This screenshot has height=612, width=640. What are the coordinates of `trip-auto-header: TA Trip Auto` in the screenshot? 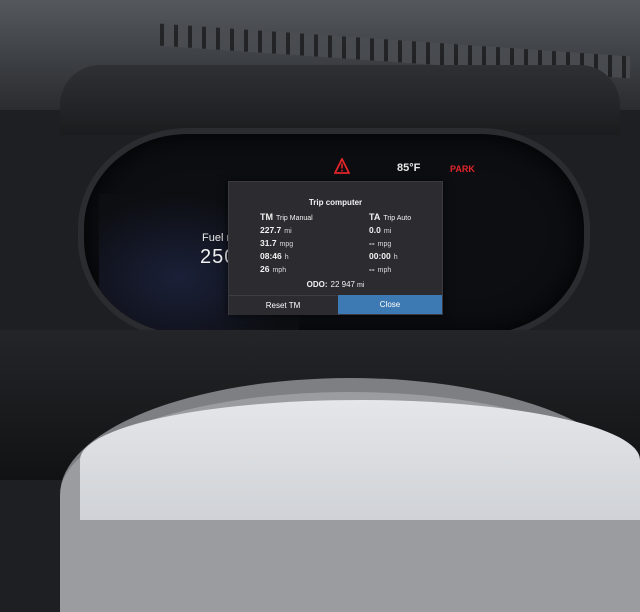 It's located at (419, 217).